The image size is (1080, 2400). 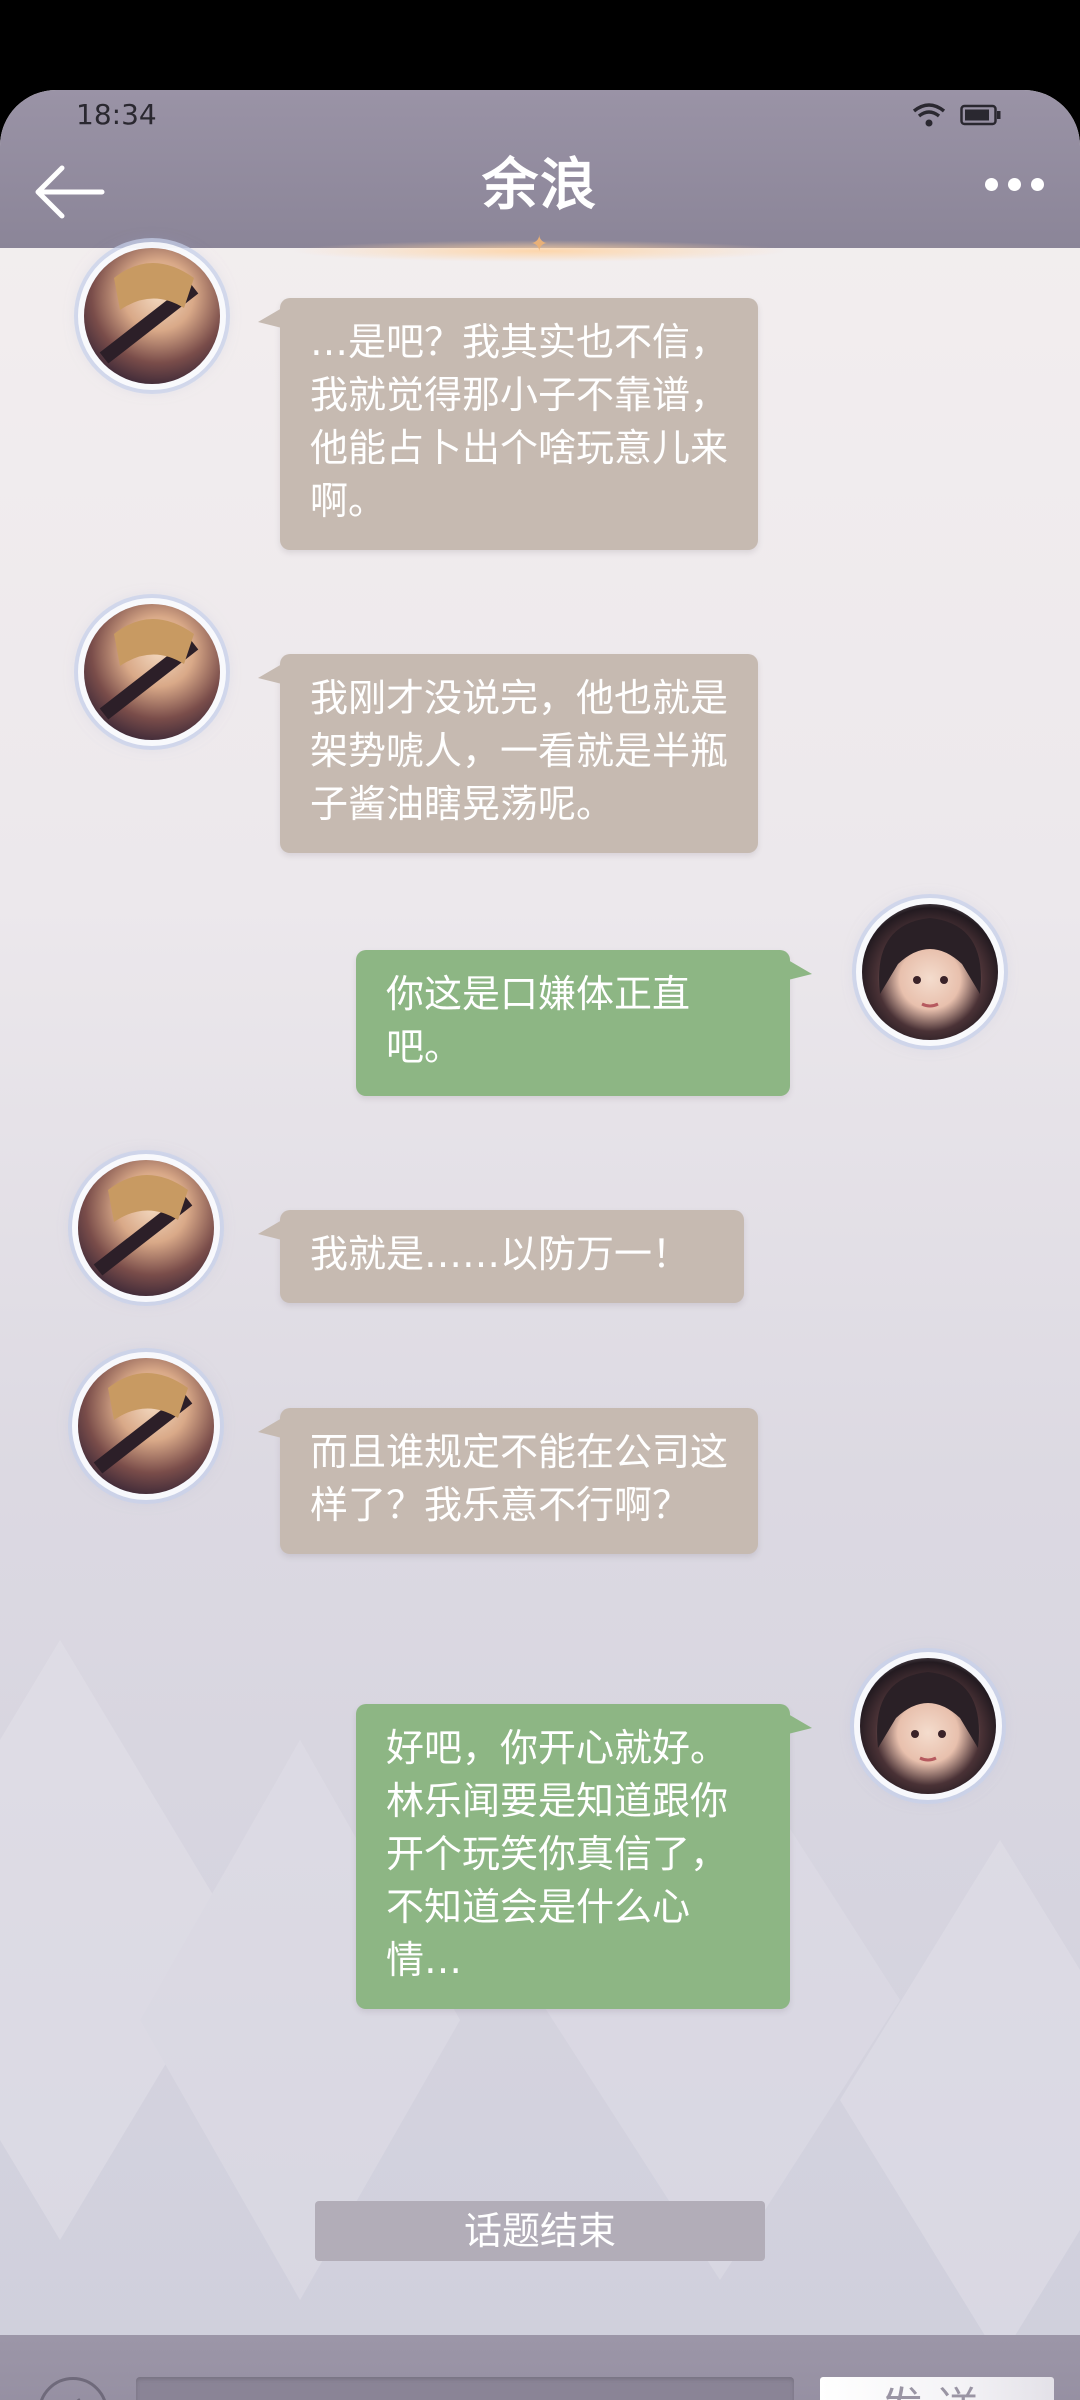 What do you see at coordinates (519, 421) in the screenshot?
I see `message-text: …是吧？我其实也不信，我就觉得那小子不靠谱，他能占卜出个啥玩意儿来啊。` at bounding box center [519, 421].